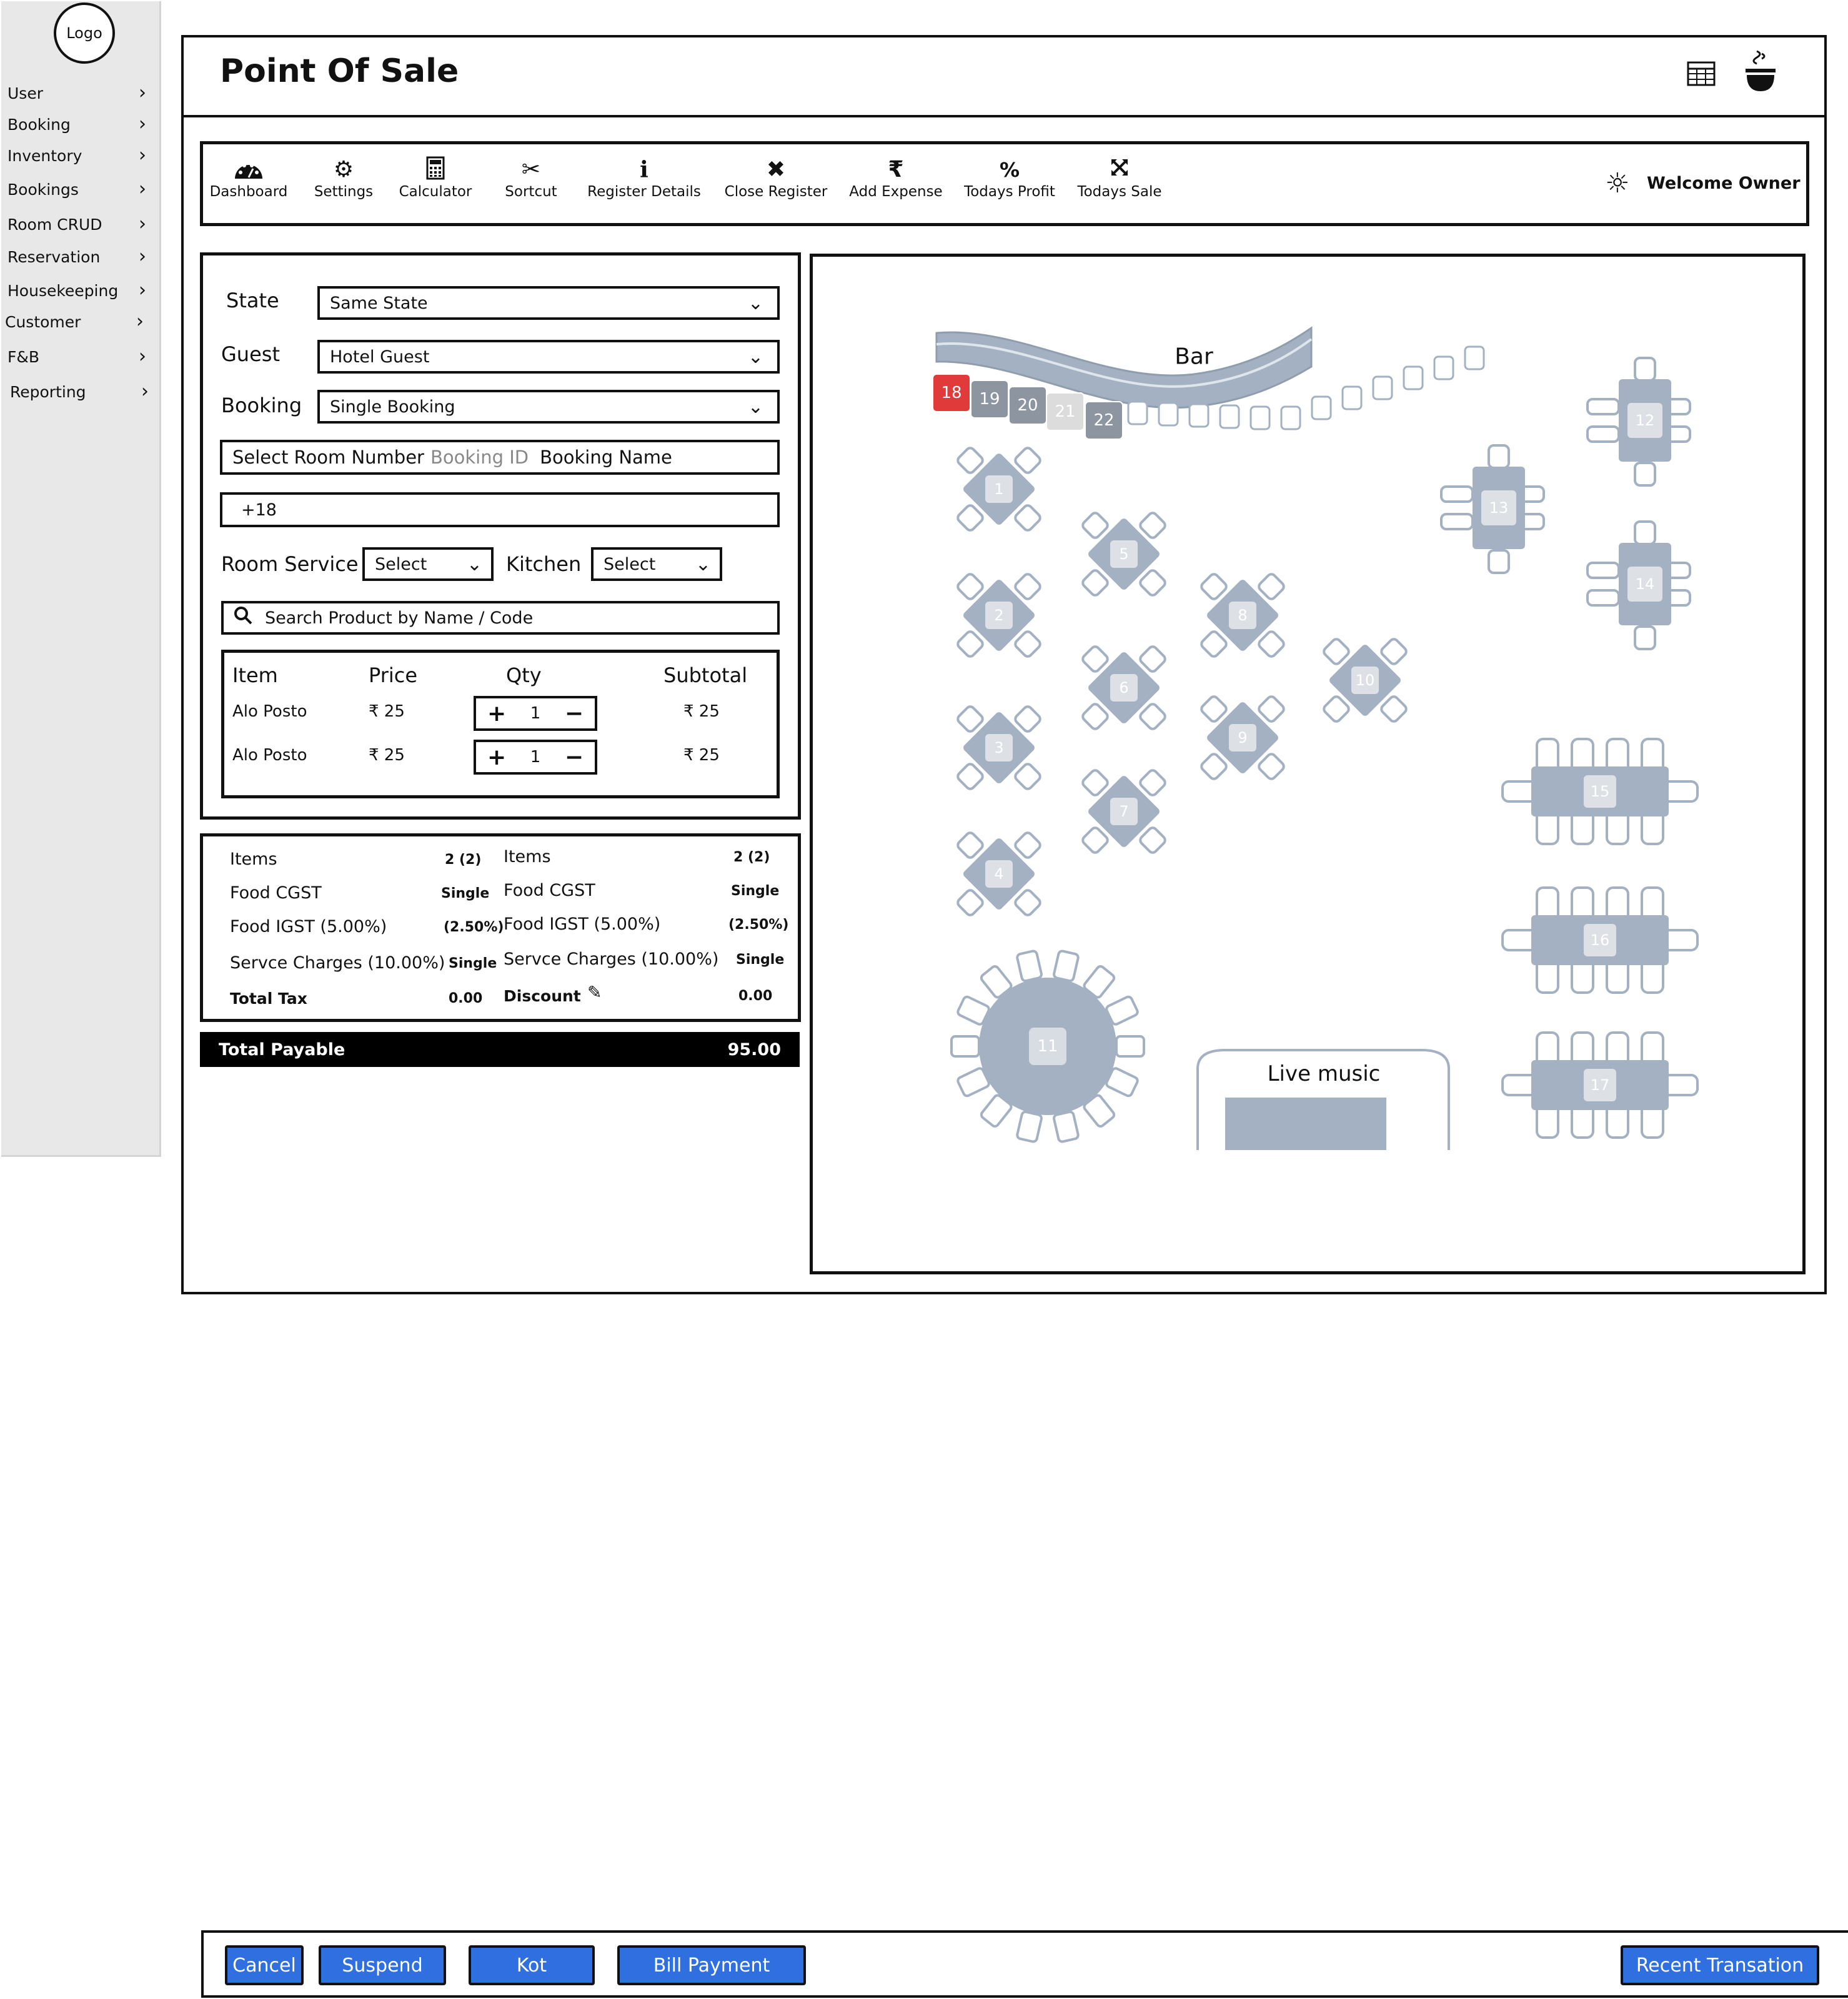 This screenshot has height=1999, width=1848. Describe the element at coordinates (480, 457) in the screenshot. I see `booking-id-text: Booking ID` at that location.